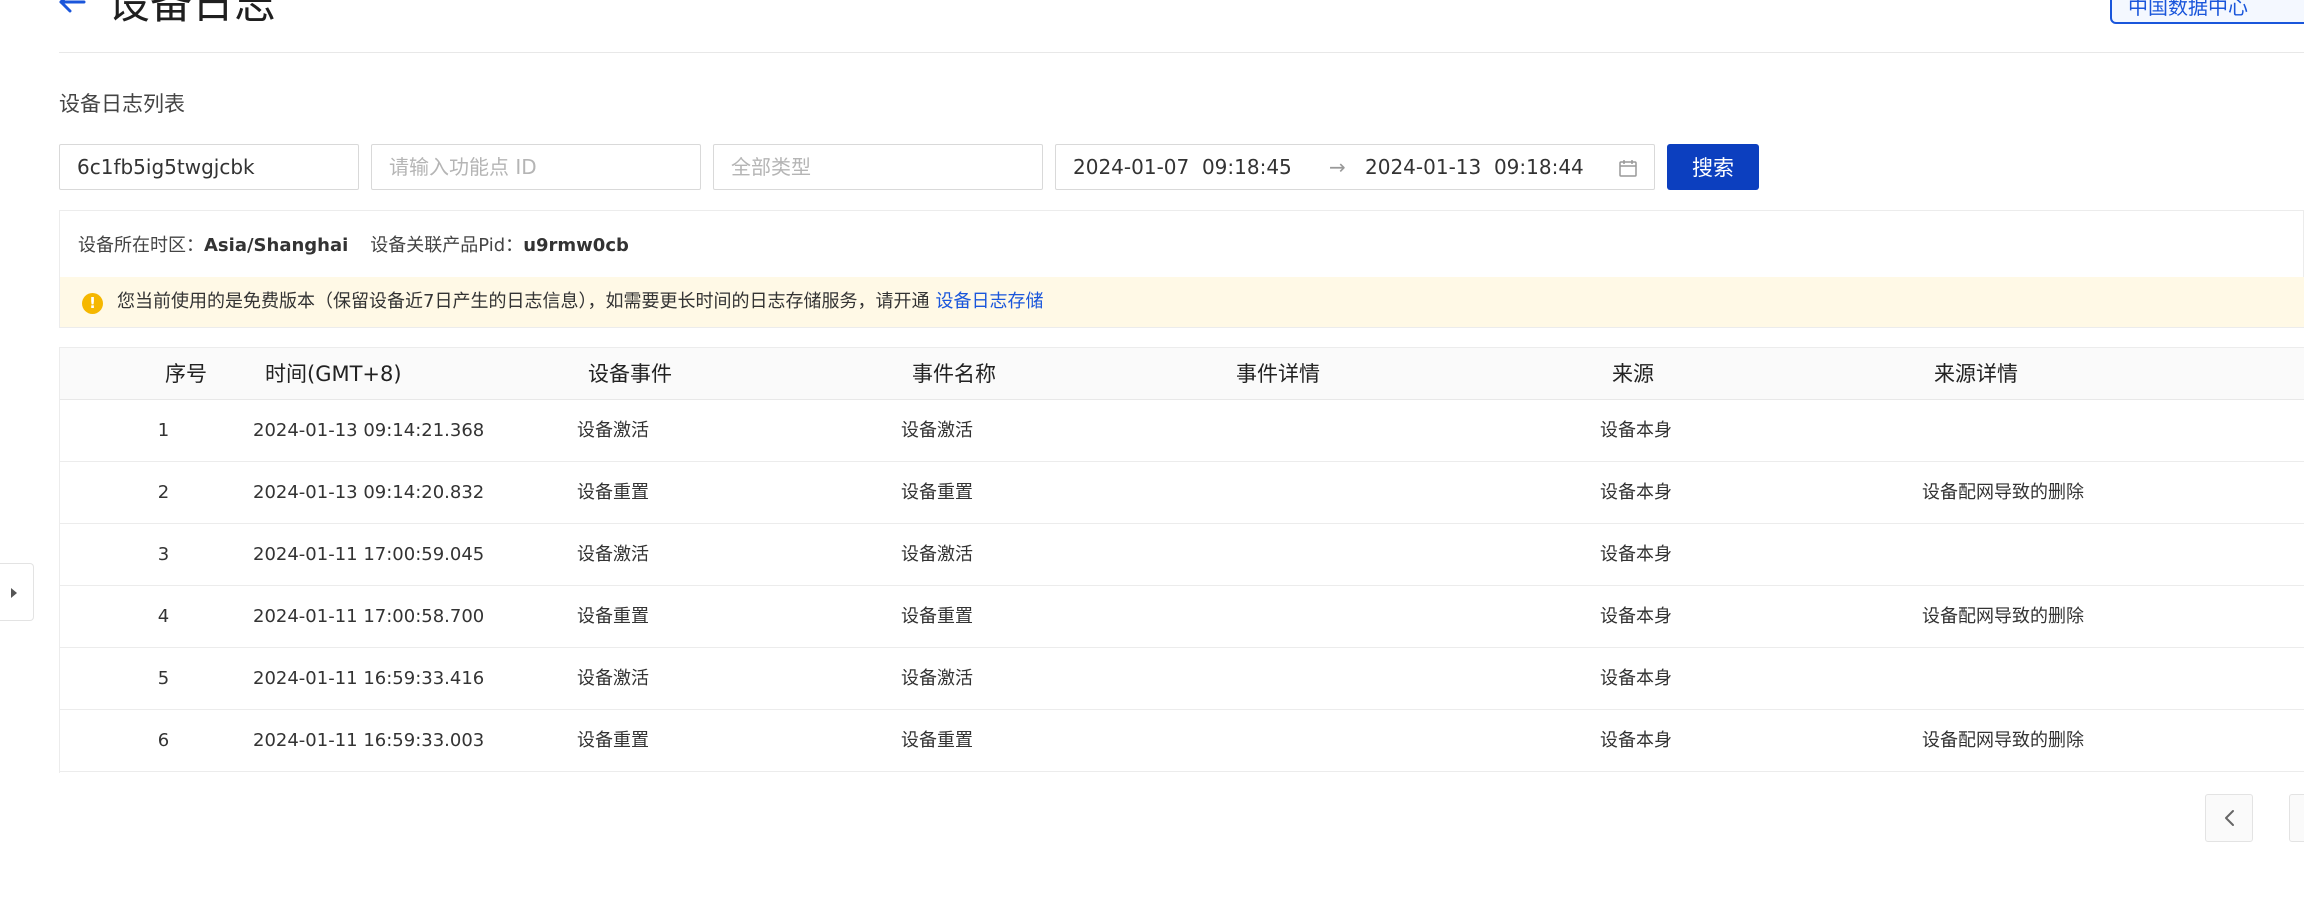 This screenshot has height=898, width=2304. What do you see at coordinates (163, 554) in the screenshot?
I see `cell-index: 3` at bounding box center [163, 554].